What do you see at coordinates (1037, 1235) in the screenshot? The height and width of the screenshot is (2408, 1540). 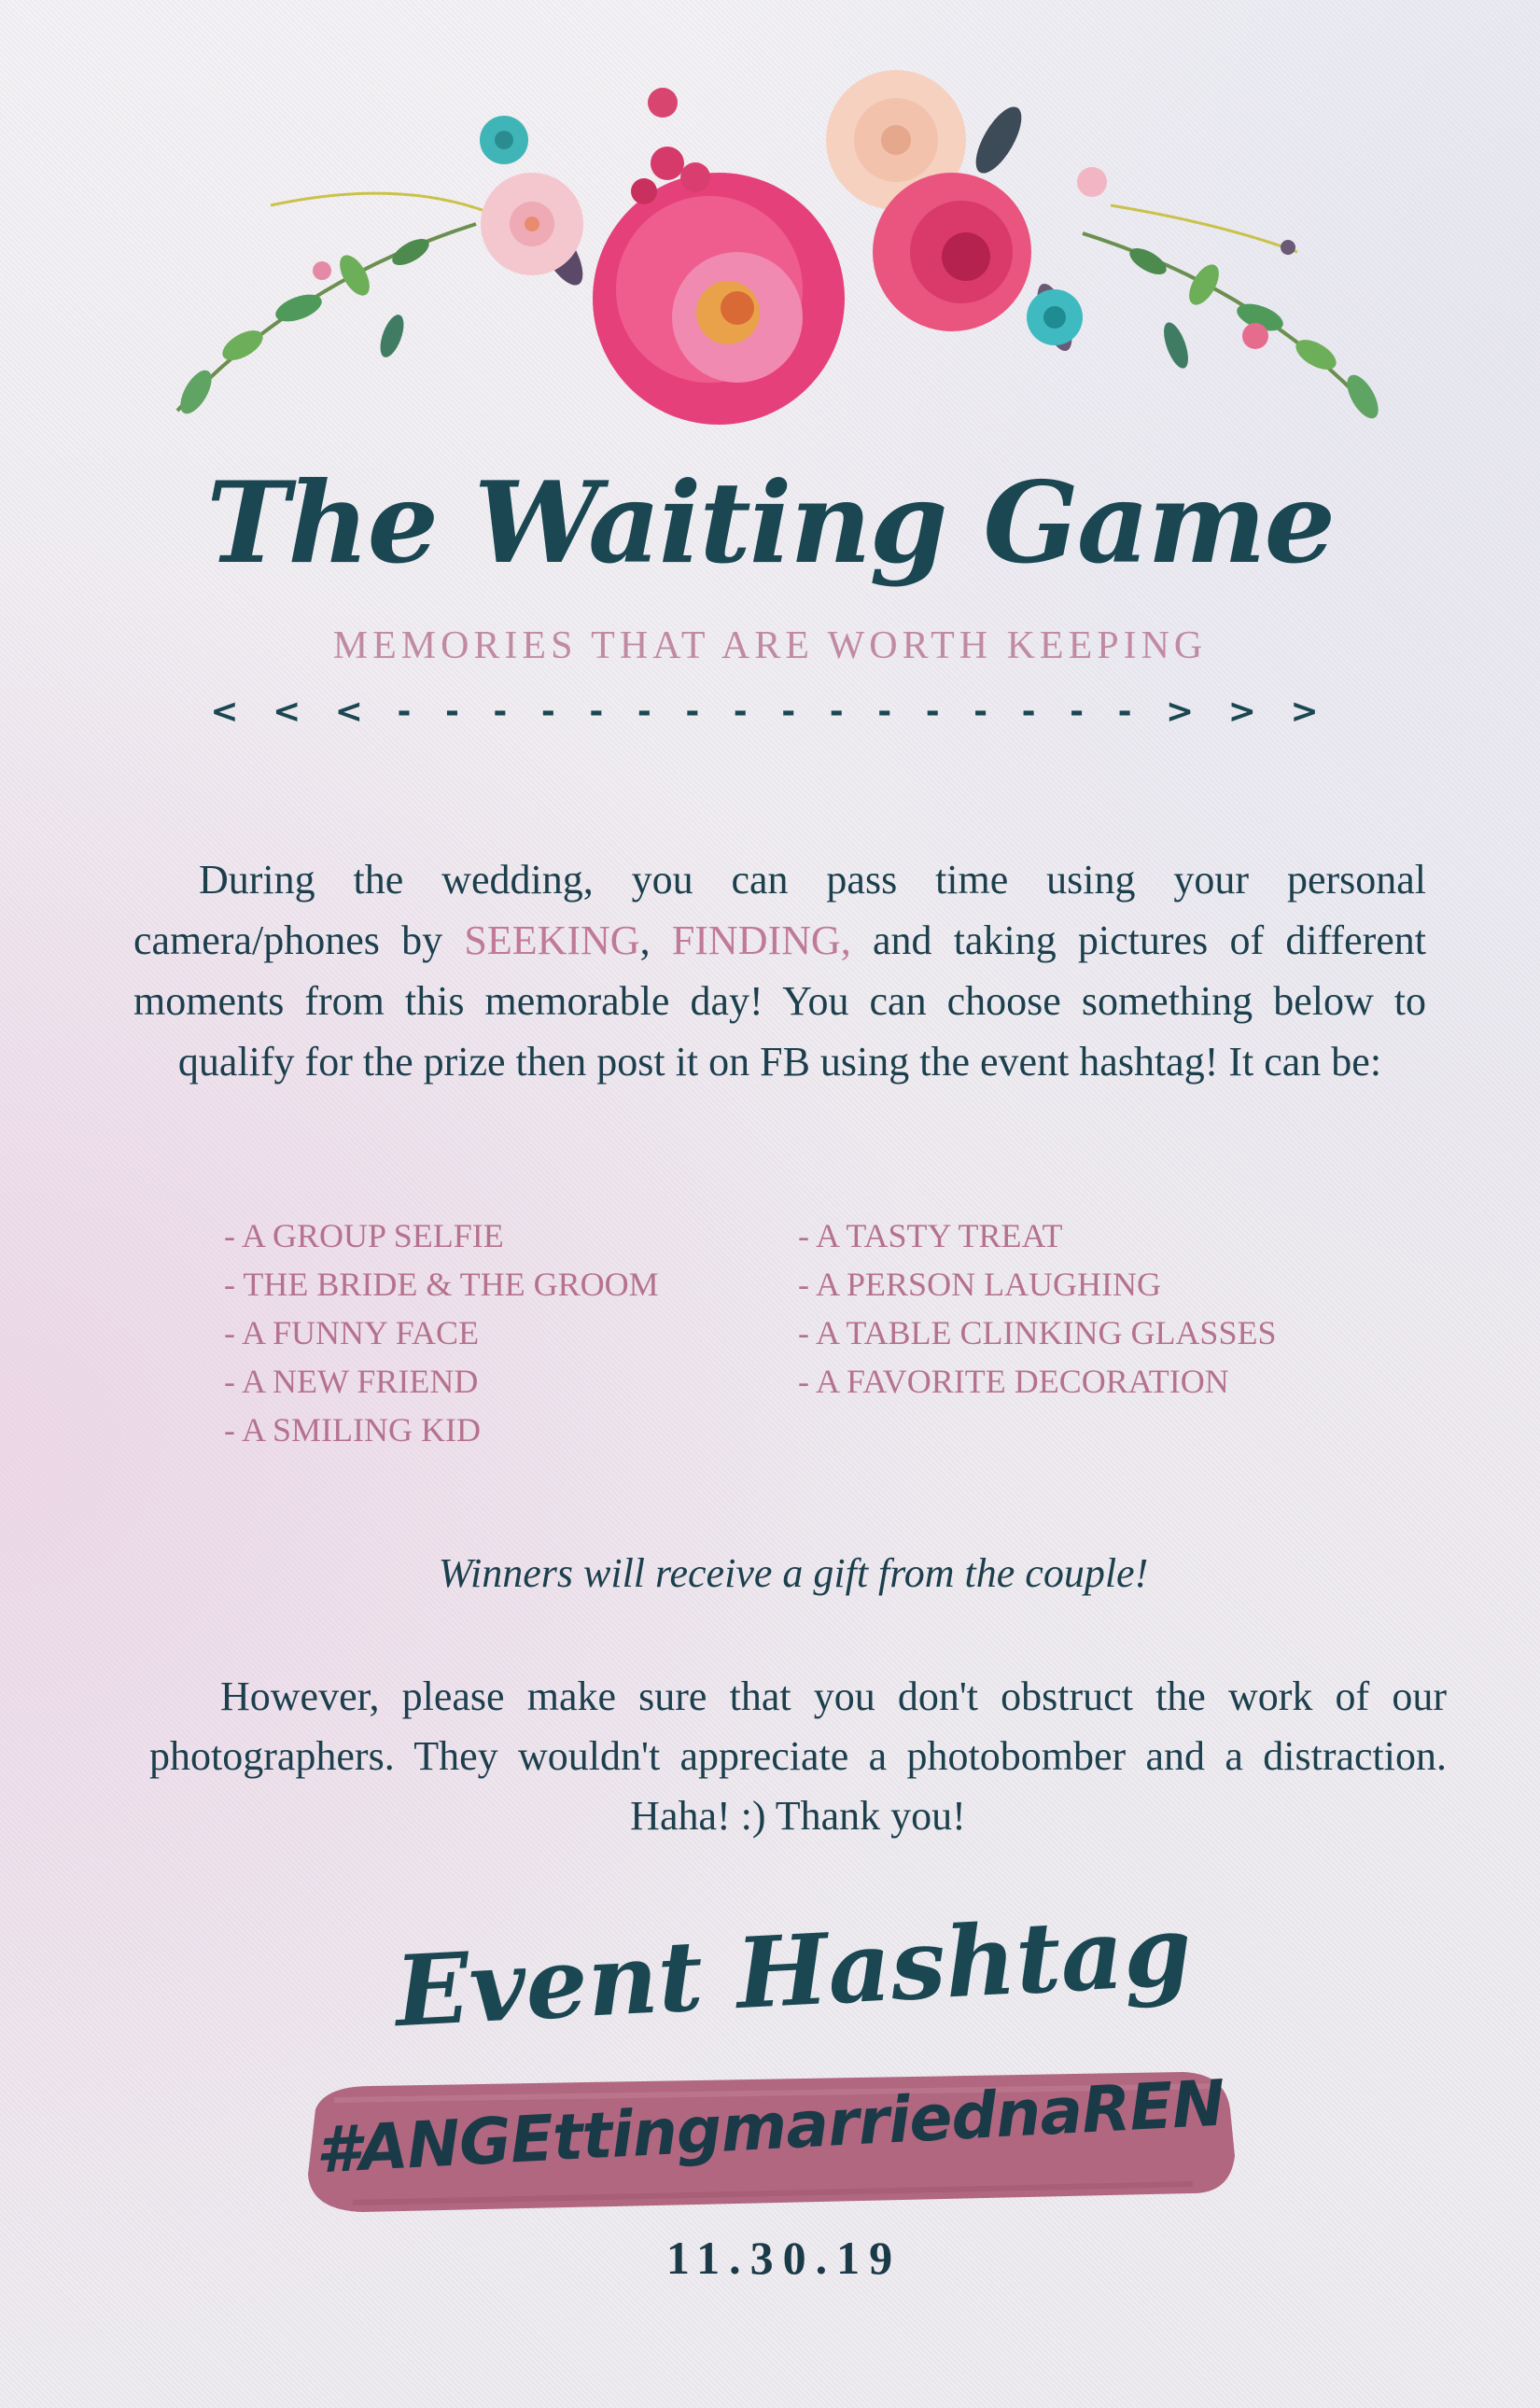 I see `list-item: A TASTY TREAT` at bounding box center [1037, 1235].